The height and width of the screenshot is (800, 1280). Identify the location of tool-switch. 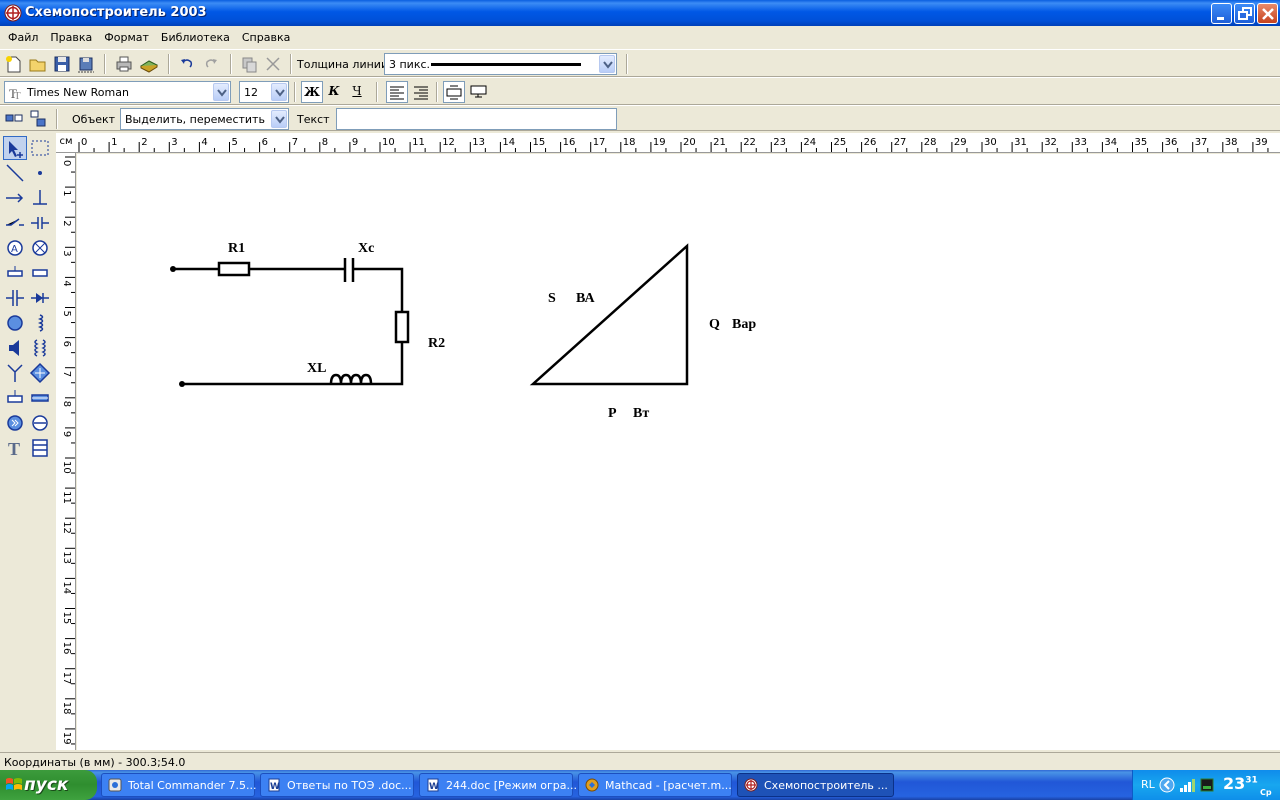
(15, 223).